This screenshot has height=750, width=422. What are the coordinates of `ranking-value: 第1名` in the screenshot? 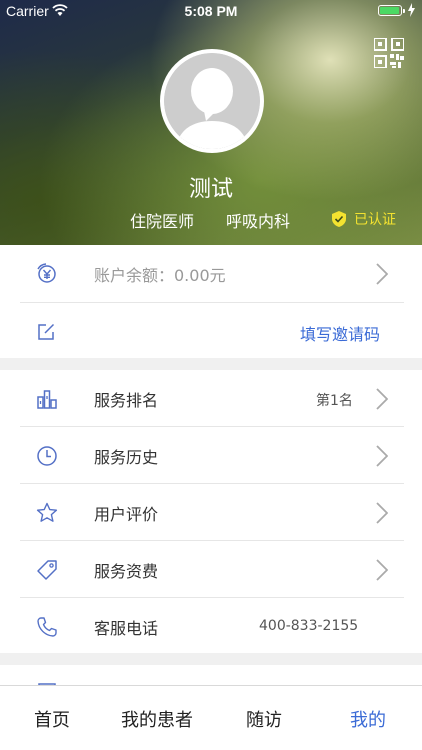 It's located at (334, 401).